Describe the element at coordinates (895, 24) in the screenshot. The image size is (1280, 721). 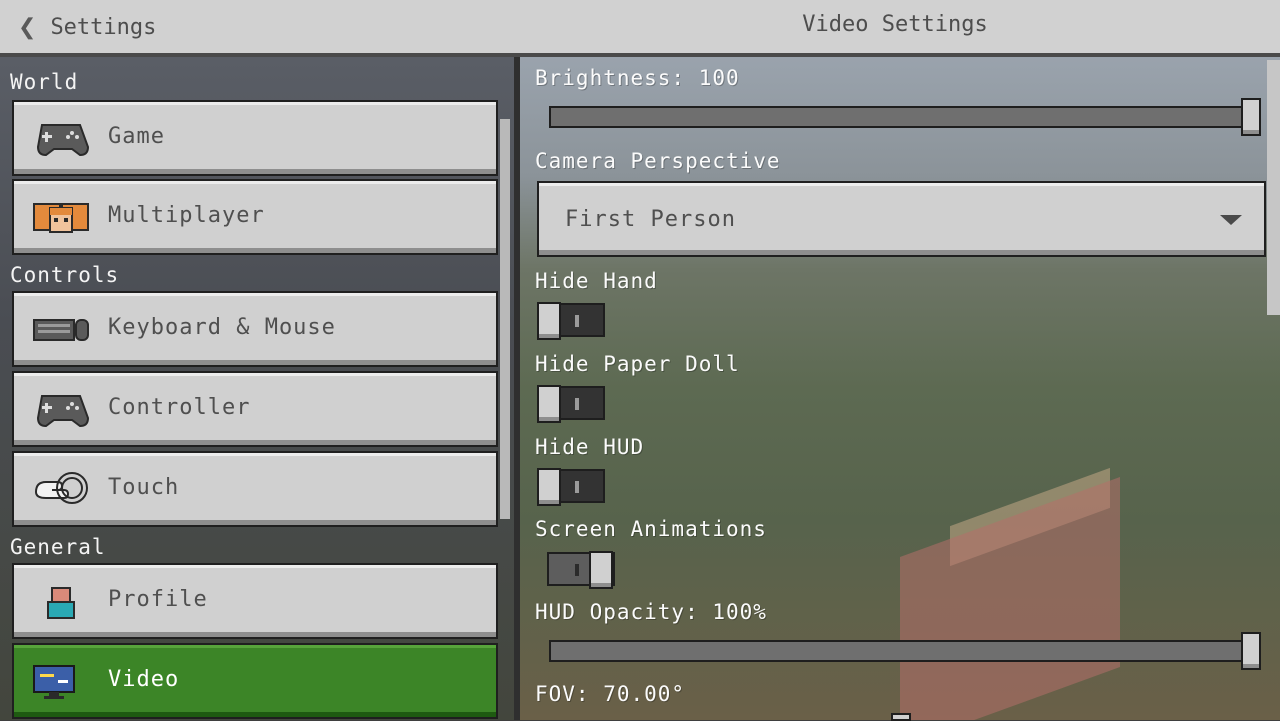
I see `page-title: Video Settings` at that location.